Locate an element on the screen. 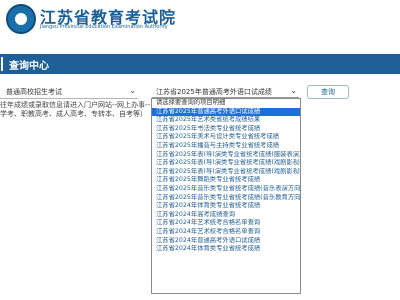  dropdown-option: 江苏省2025年表(导)演类专业省统考成绩(服装表演方向) is located at coordinates (226, 155).